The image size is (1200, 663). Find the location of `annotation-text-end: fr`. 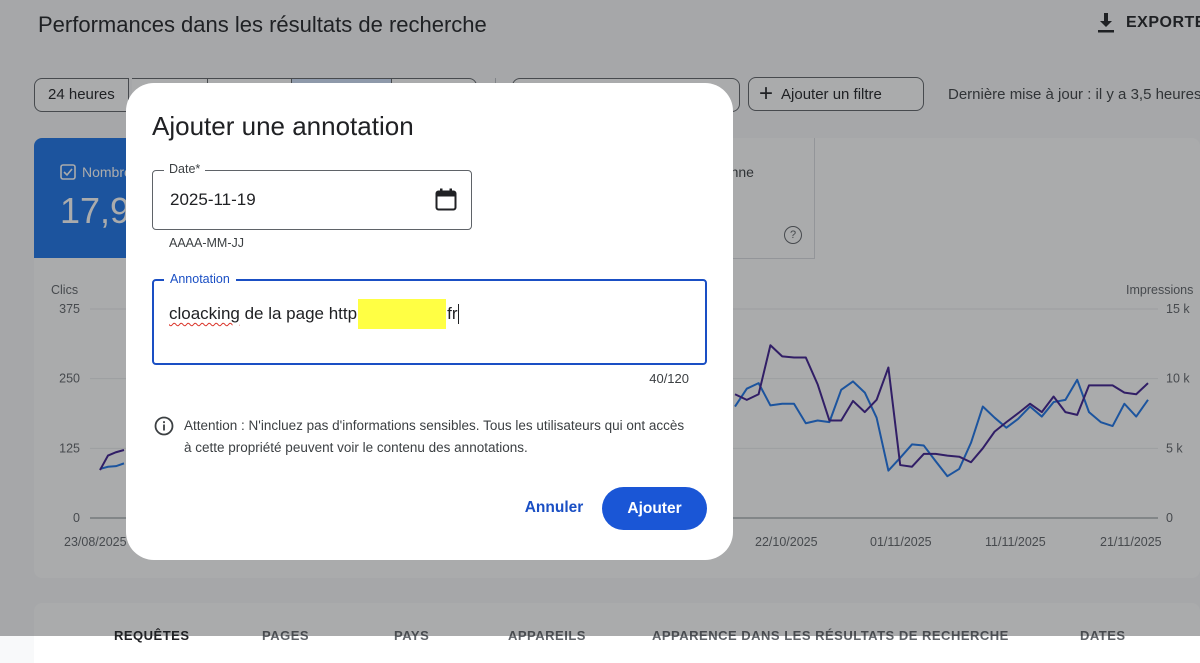

annotation-text-end: fr is located at coordinates (452, 313).